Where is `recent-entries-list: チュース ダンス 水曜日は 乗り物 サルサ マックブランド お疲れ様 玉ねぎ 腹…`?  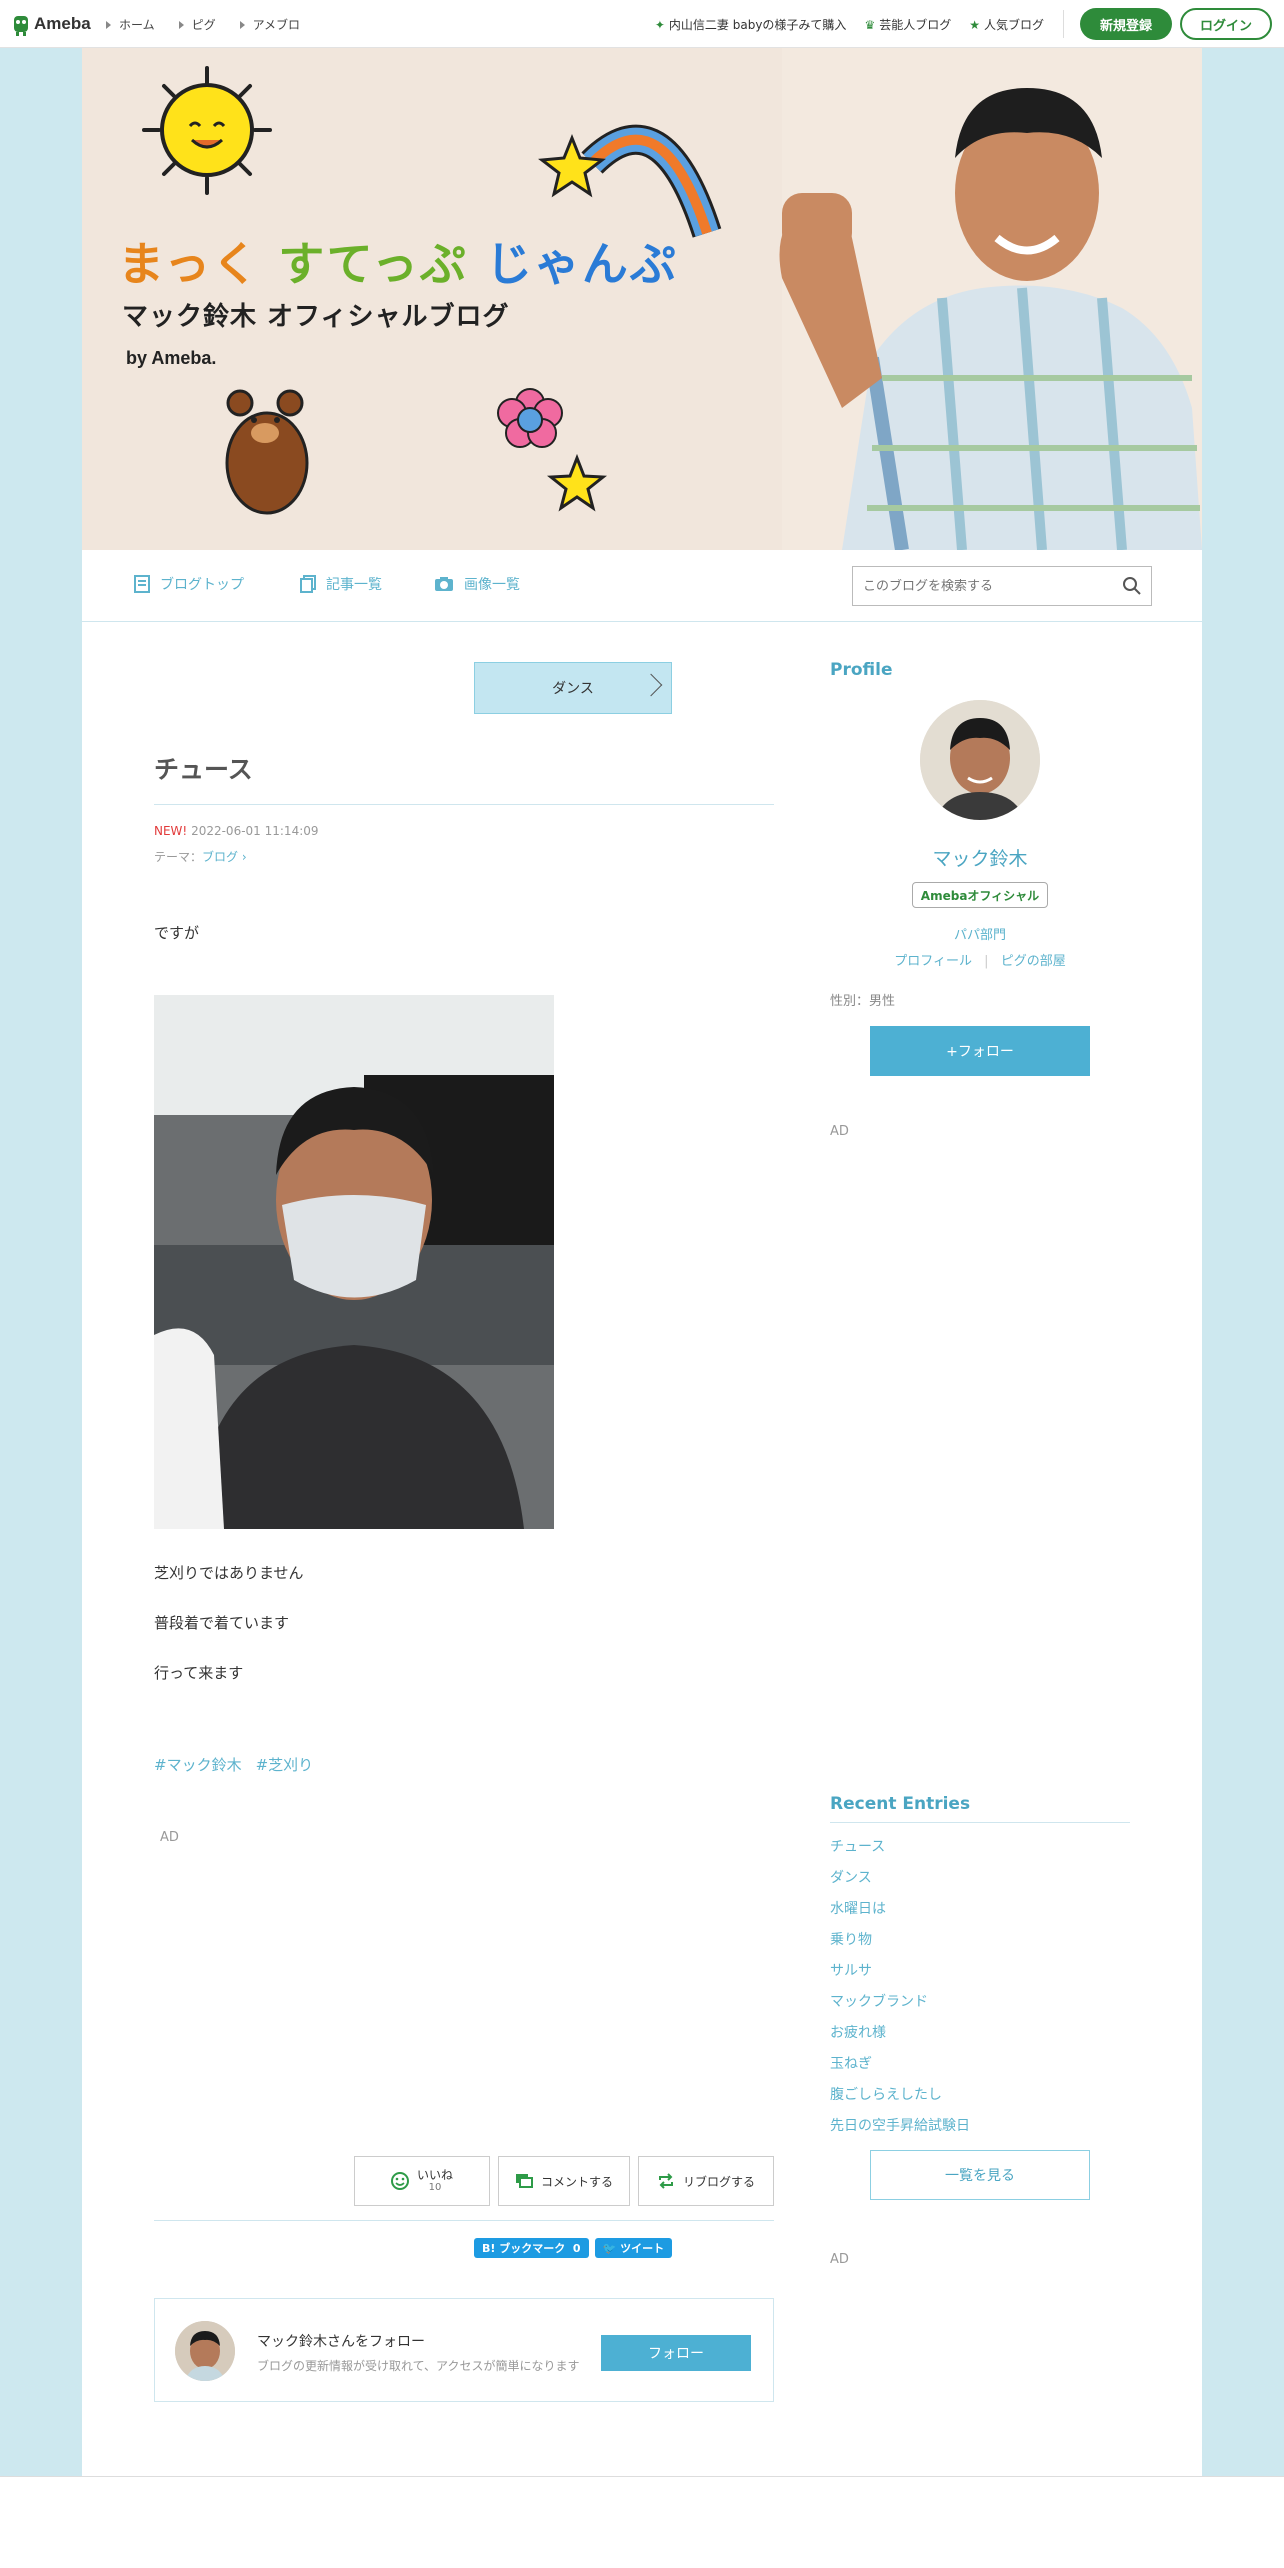
recent-entries-list: チュース ダンス 水曜日は 乗り物 サルサ マックブランド お疲れ様 玉ねぎ 腹… is located at coordinates (900, 1991).